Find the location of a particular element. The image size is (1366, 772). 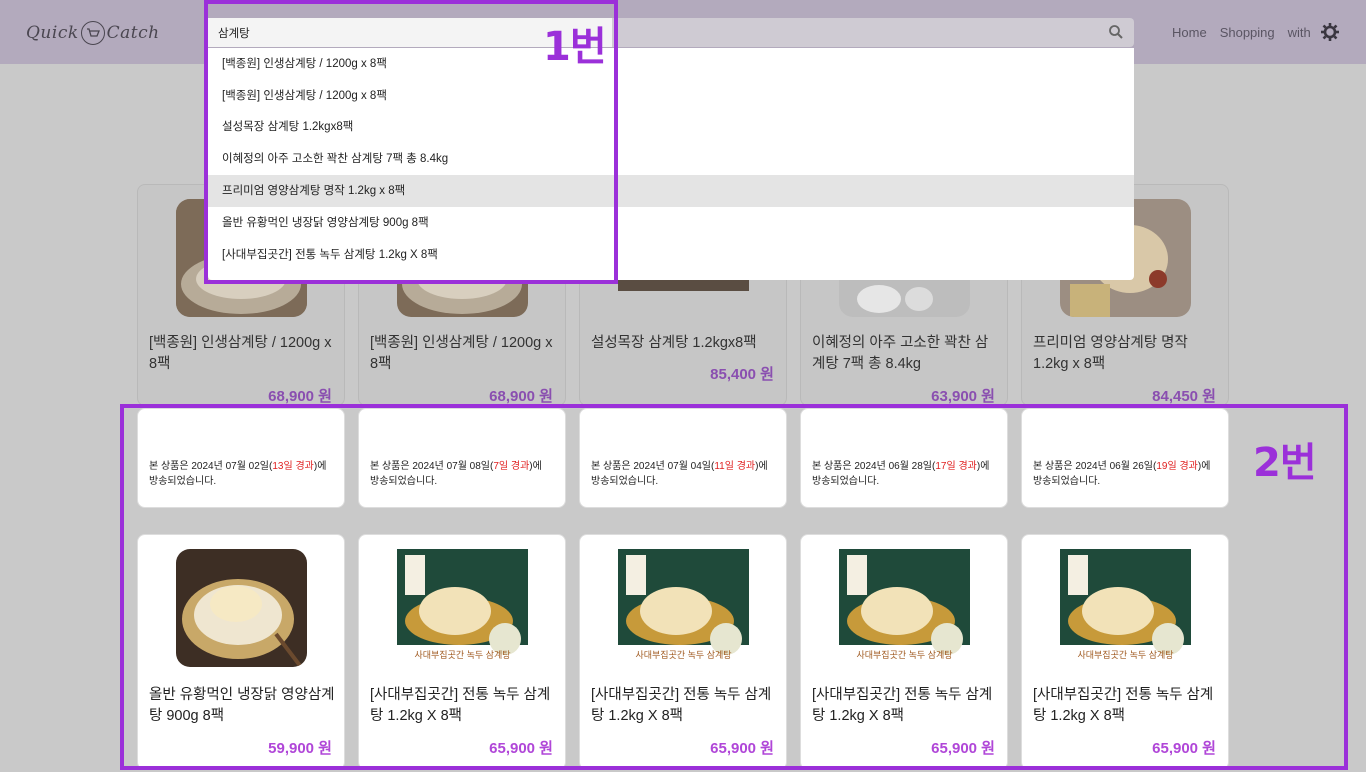

nav-shopping: Shopping is located at coordinates (1247, 32).